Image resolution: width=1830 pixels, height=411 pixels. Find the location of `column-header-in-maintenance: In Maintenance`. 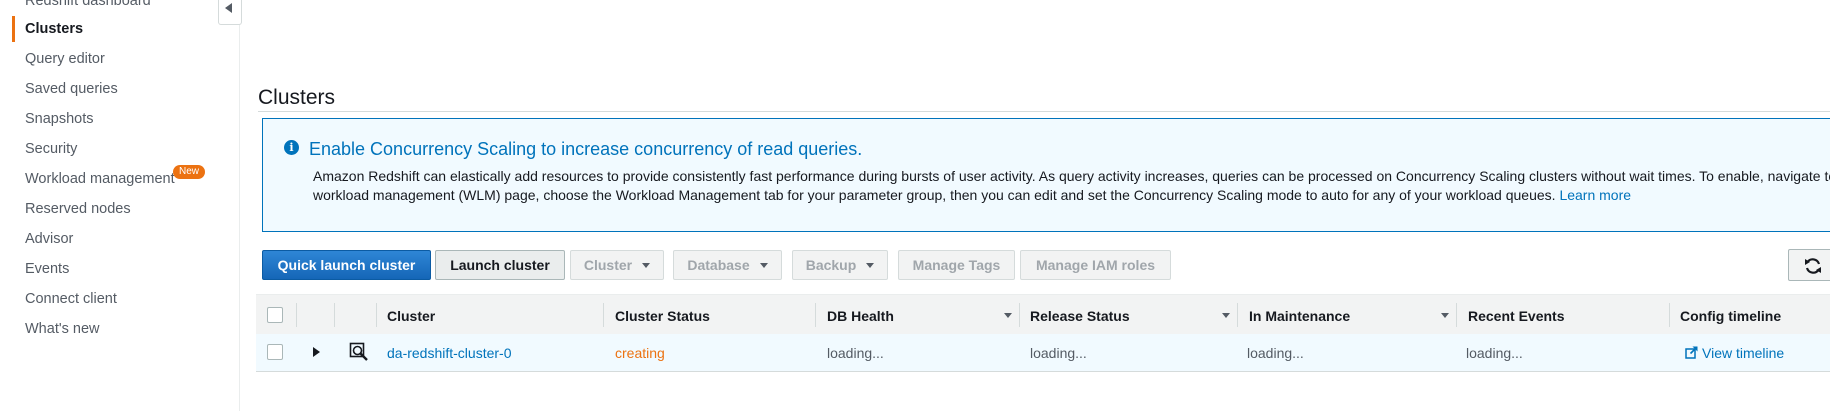

column-header-in-maintenance: In Maintenance is located at coordinates (1299, 316).